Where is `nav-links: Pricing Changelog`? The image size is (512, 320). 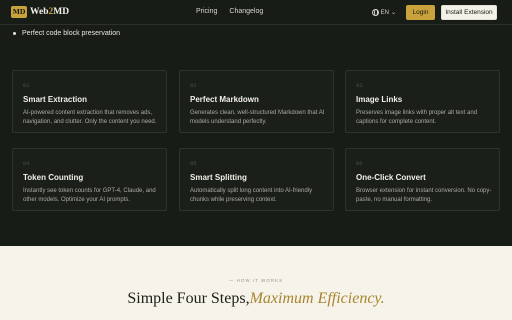
nav-links: Pricing Changelog is located at coordinates (229, 11).